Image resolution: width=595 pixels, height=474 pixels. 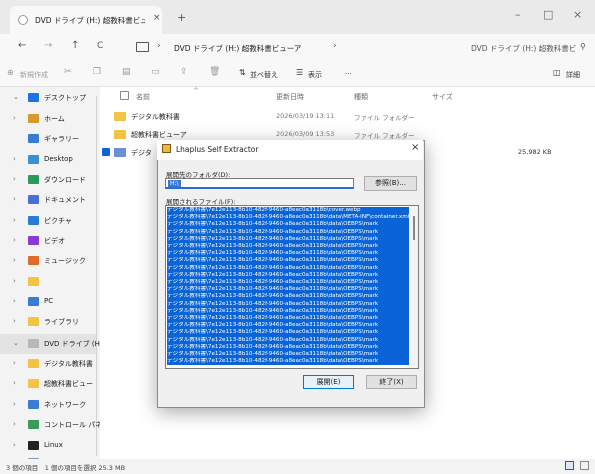 I want to click on sidebar-item: › ピクチャ, so click(x=48, y=221).